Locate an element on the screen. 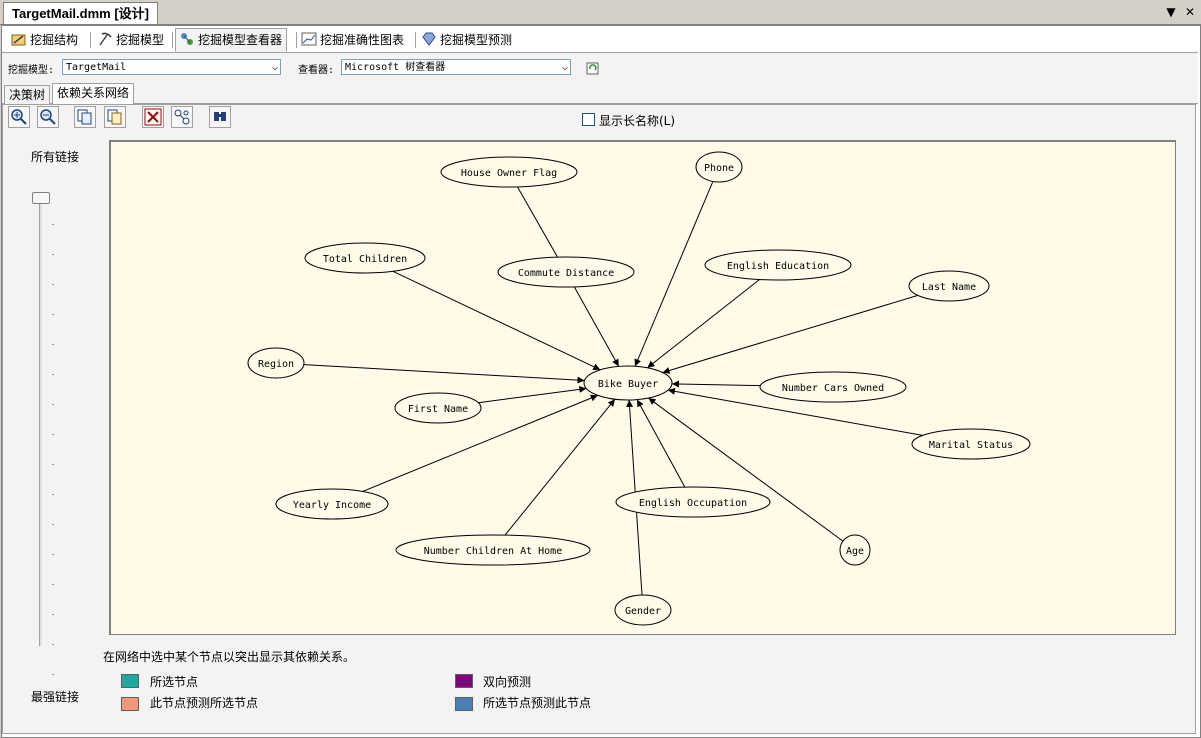  show-long-names-label: 显示长名称(L) is located at coordinates (637, 120).